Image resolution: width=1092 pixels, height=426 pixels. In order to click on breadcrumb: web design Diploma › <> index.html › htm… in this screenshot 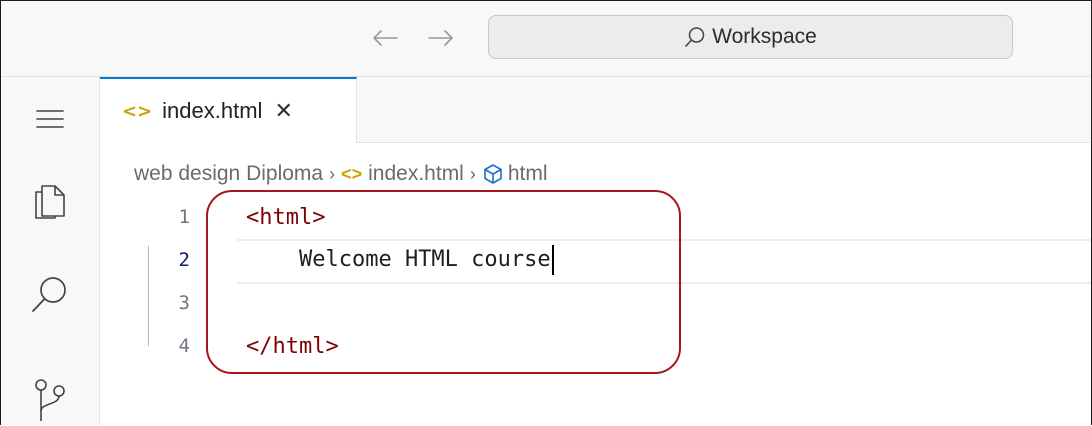, I will do `click(341, 174)`.